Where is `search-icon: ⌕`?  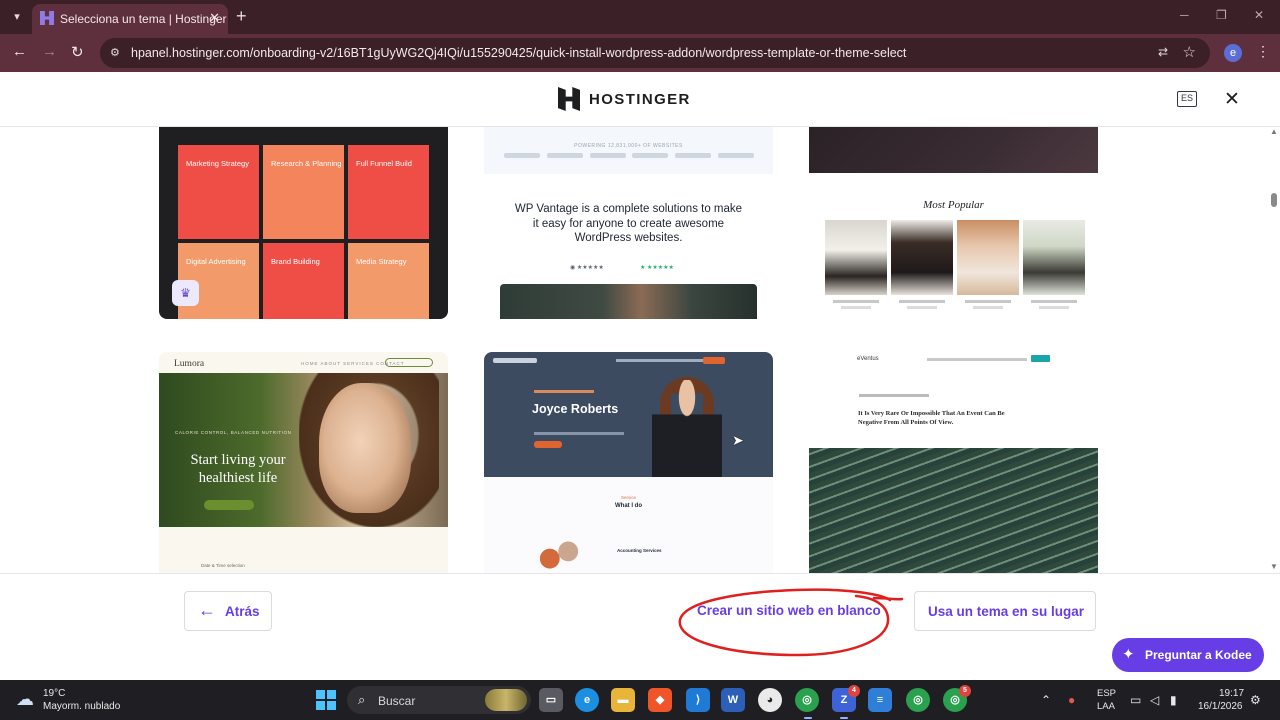 search-icon: ⌕ is located at coordinates (362, 699).